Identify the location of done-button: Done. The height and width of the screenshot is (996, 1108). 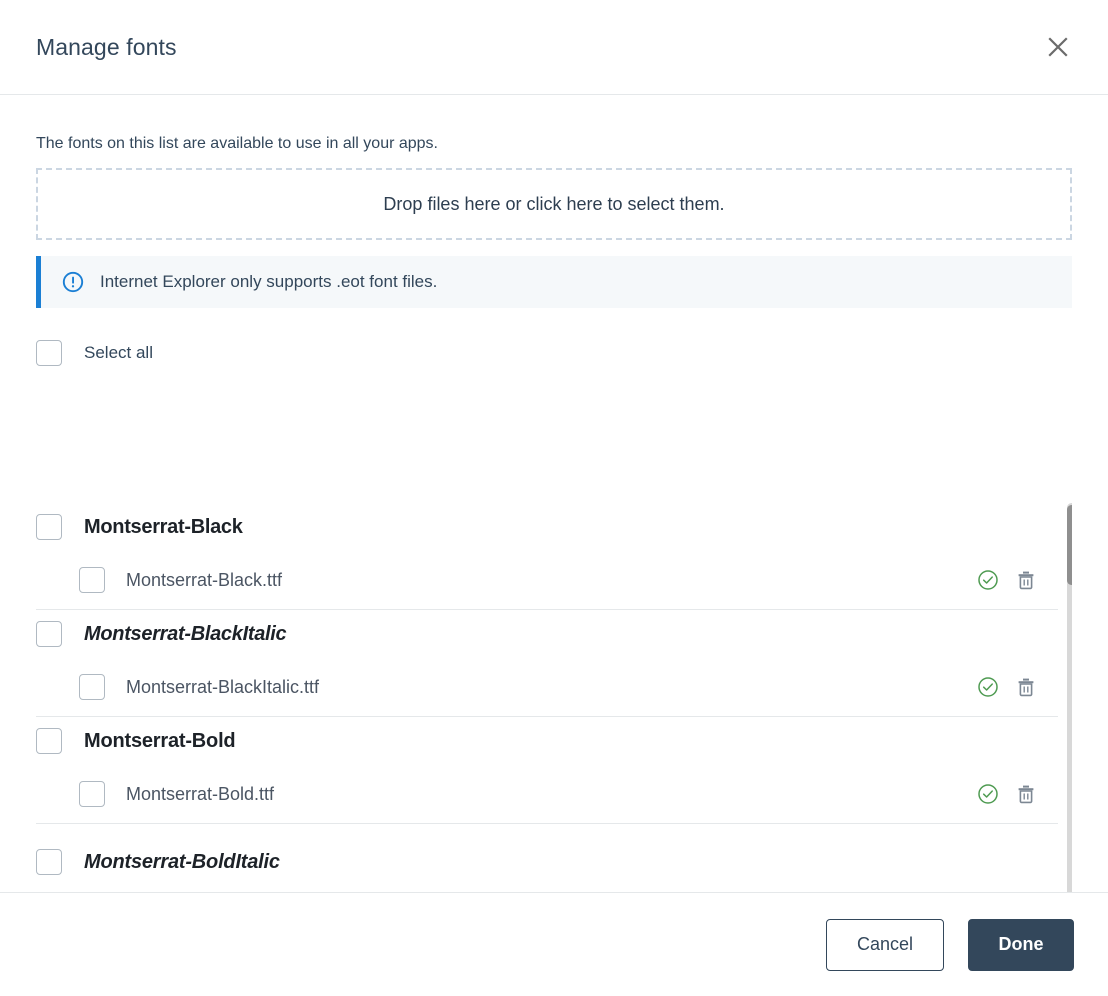
(1021, 944).